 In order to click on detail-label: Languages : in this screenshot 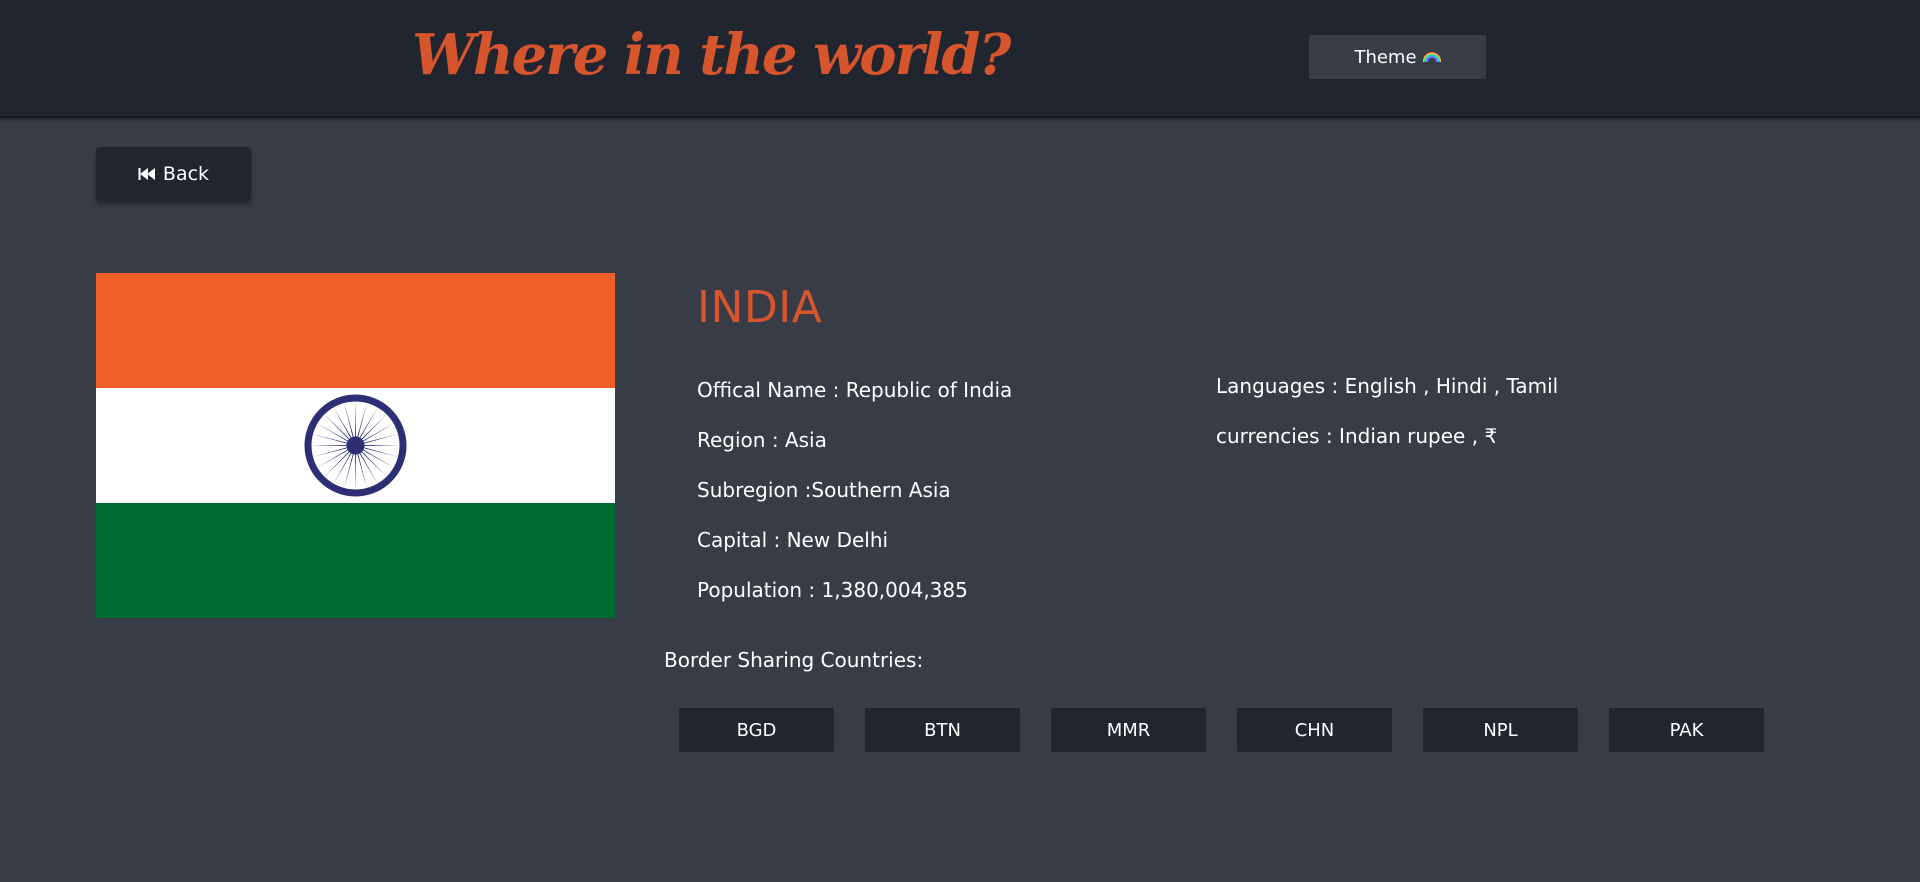, I will do `click(1280, 386)`.